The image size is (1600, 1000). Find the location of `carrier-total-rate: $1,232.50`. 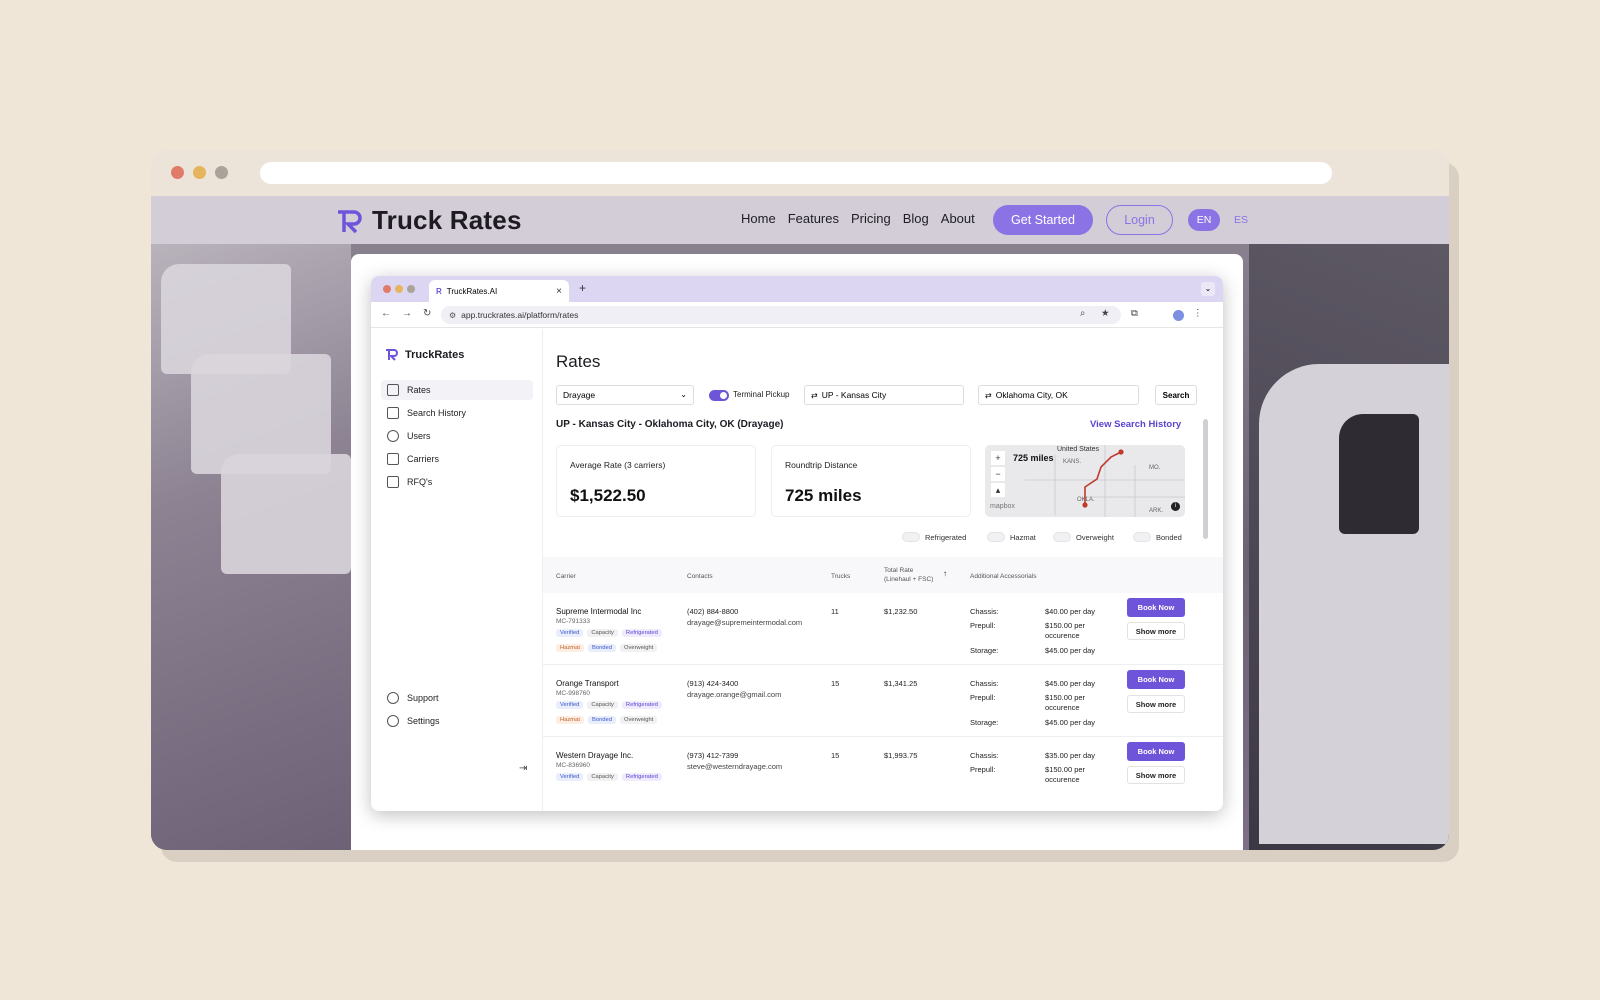

carrier-total-rate: $1,232.50 is located at coordinates (901, 611).